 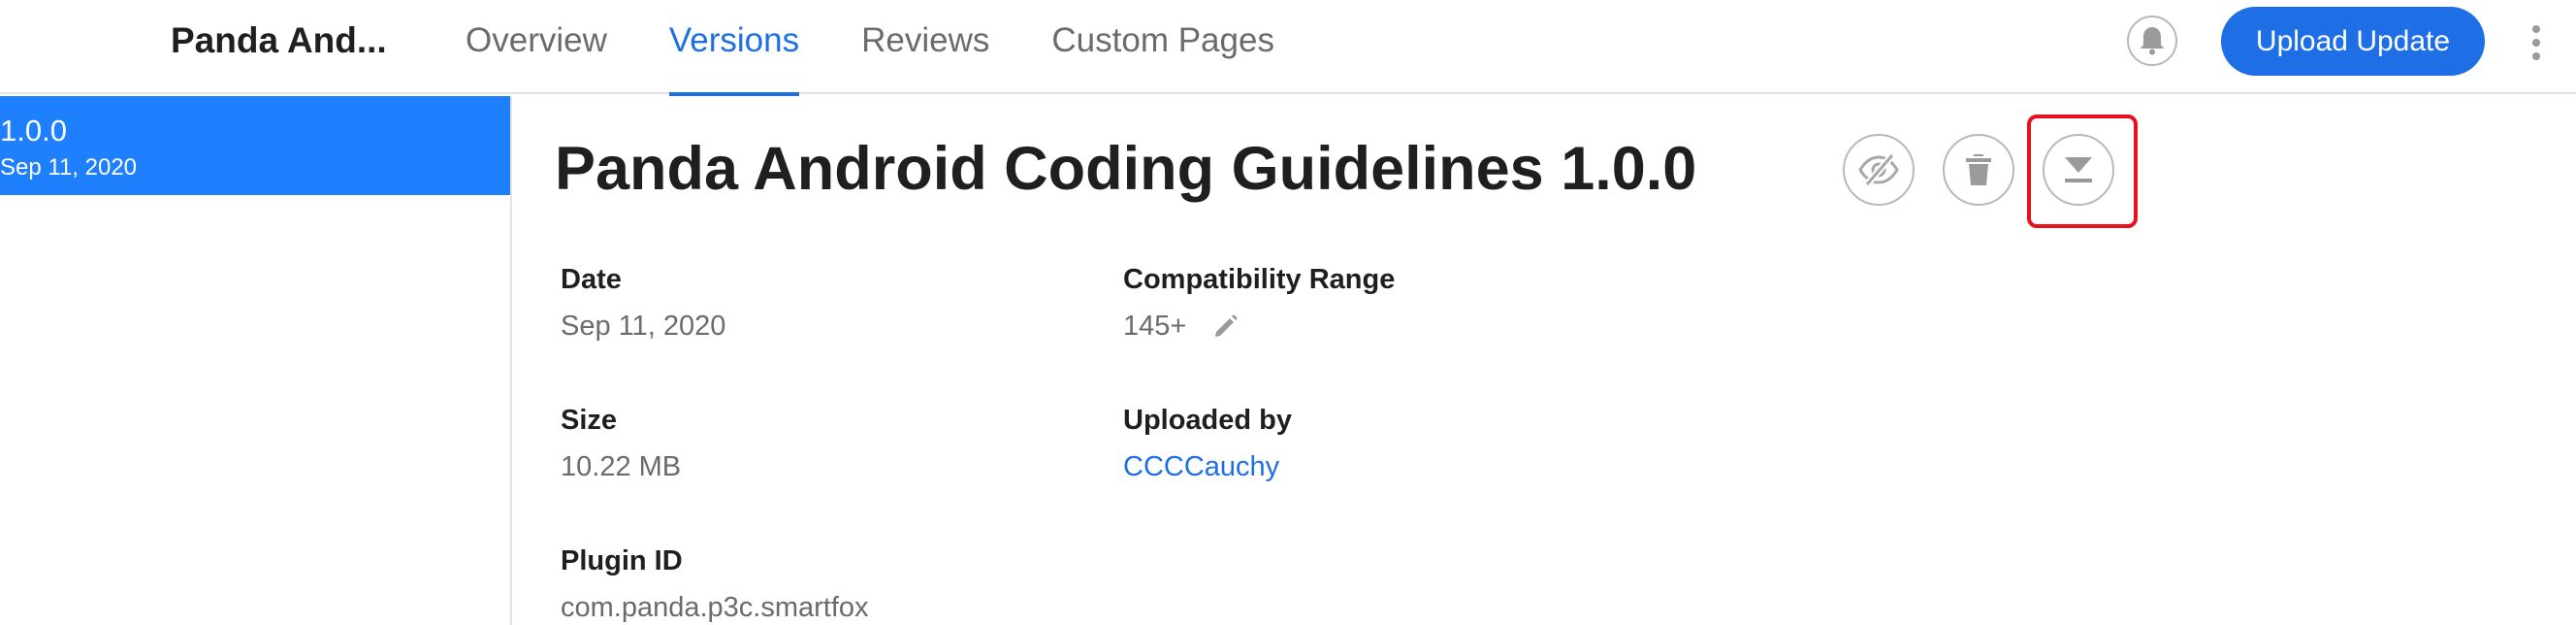 I want to click on delete-button, so click(x=1978, y=170).